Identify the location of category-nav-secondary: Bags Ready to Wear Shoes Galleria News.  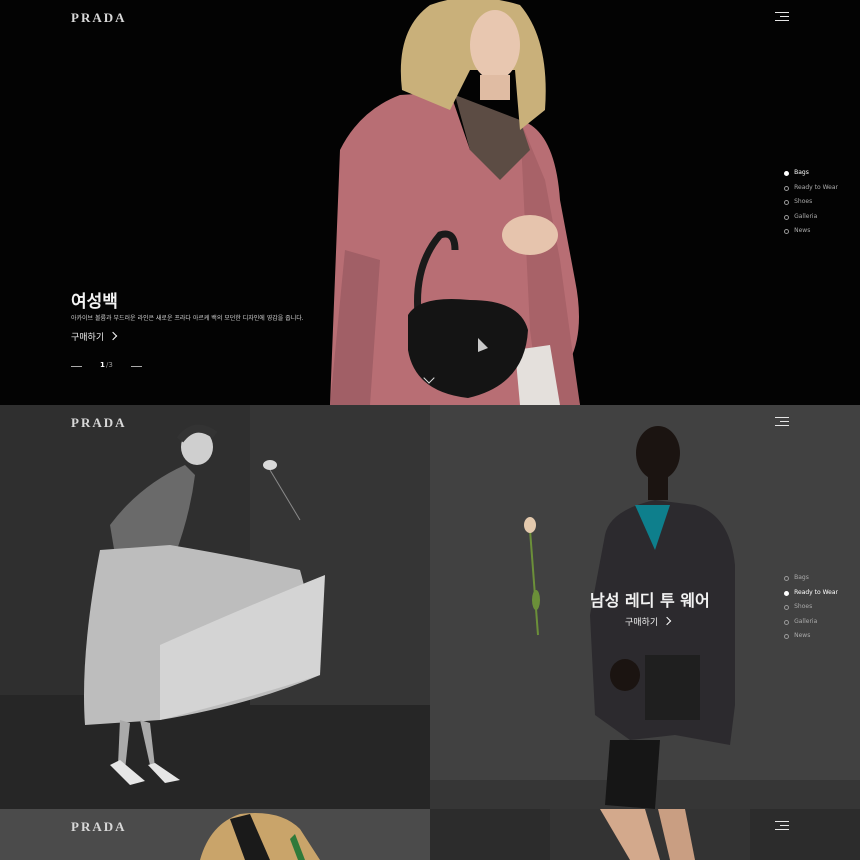
(811, 607).